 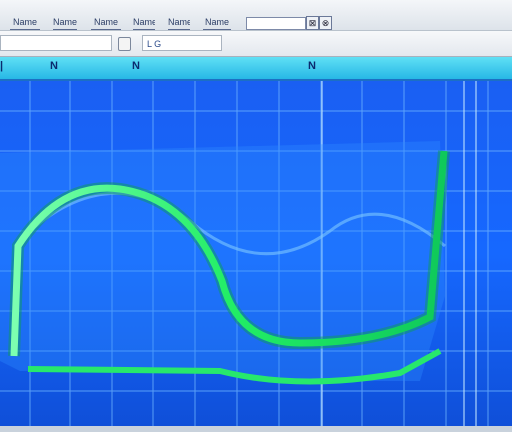 I want to click on ruler-bar: | N N N, so click(x=256, y=69).